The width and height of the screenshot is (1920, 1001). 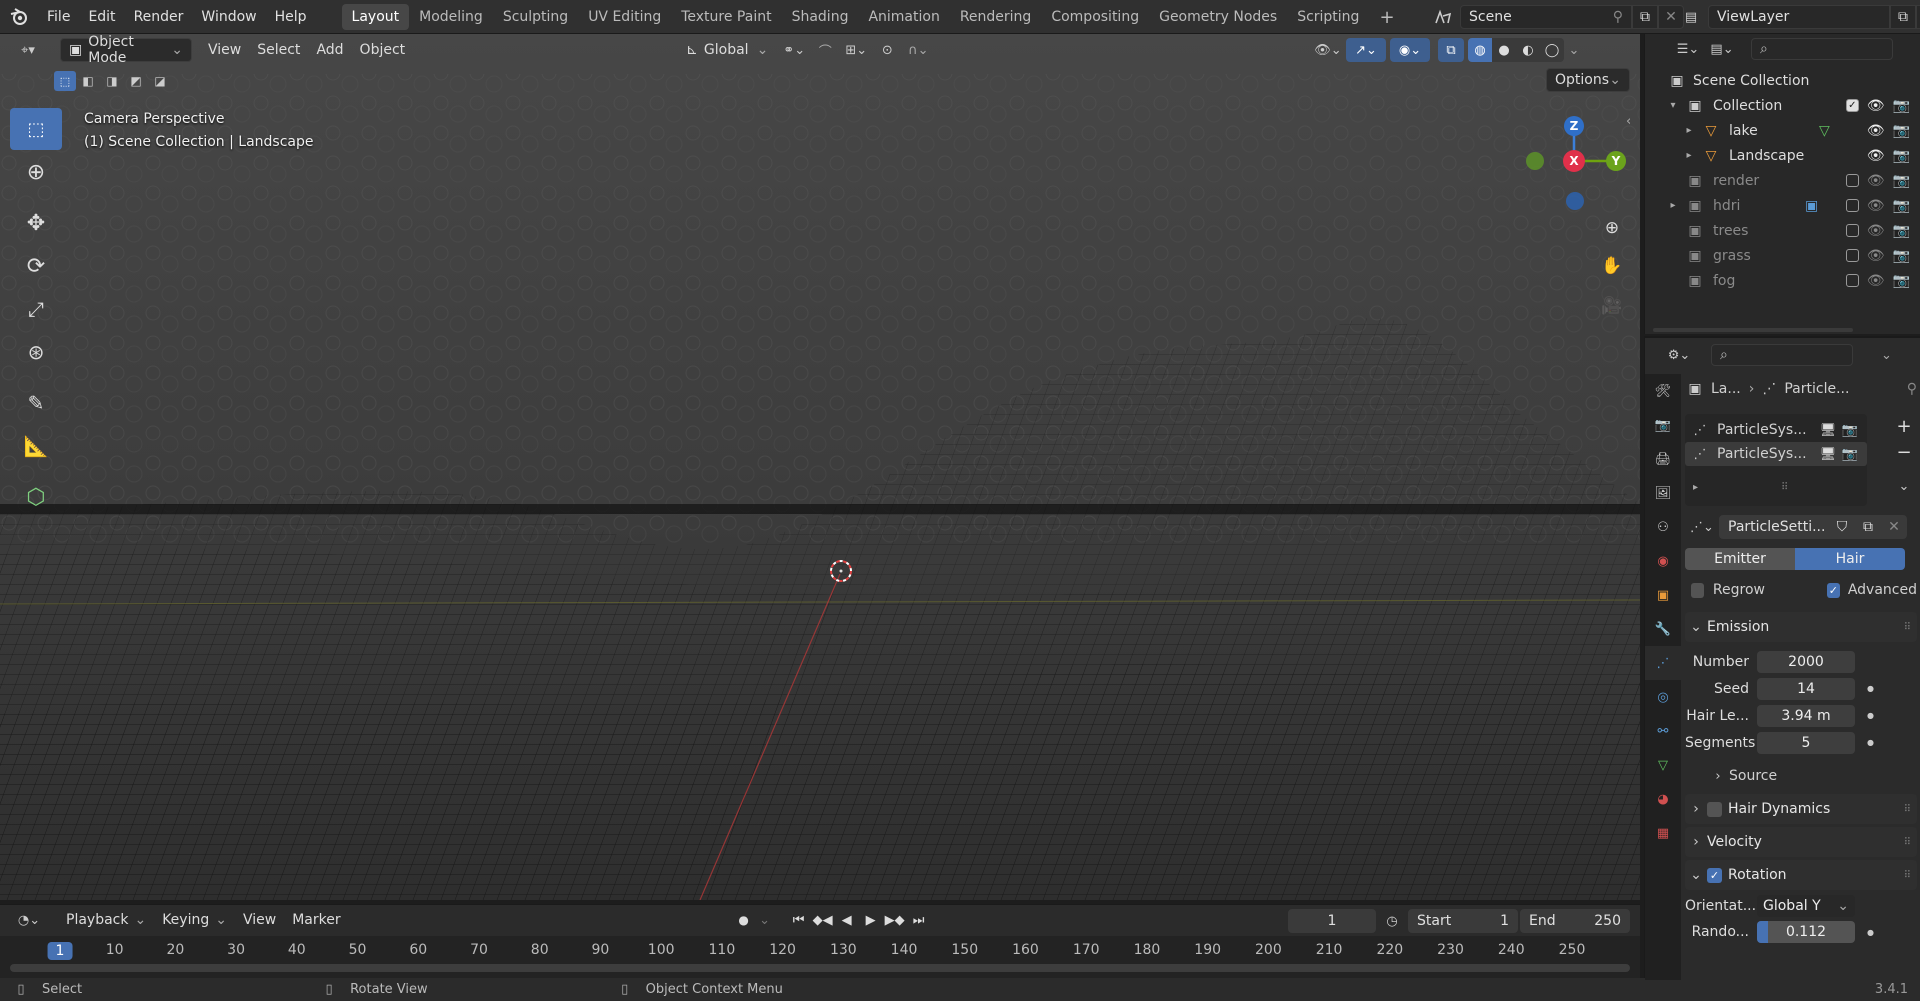 What do you see at coordinates (1714, 875) in the screenshot?
I see `rotation-checkbox: ✓` at bounding box center [1714, 875].